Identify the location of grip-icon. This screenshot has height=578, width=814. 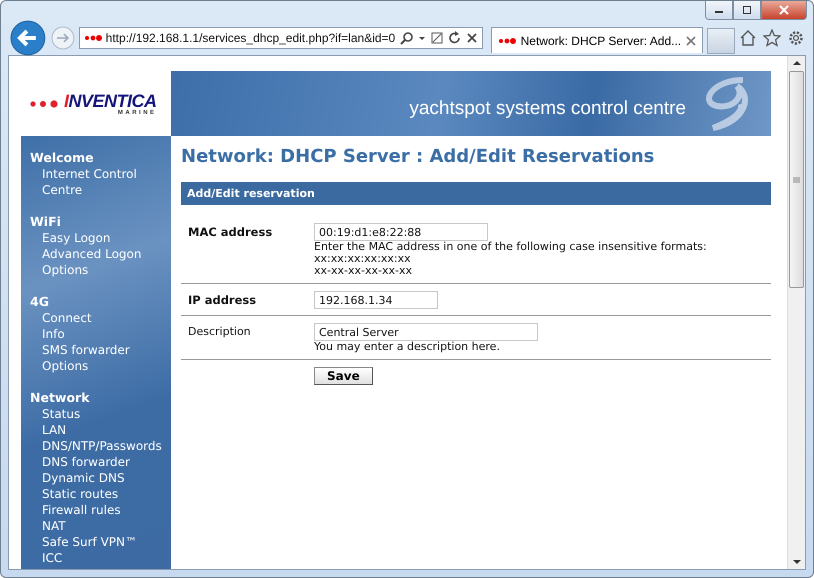
(796, 179).